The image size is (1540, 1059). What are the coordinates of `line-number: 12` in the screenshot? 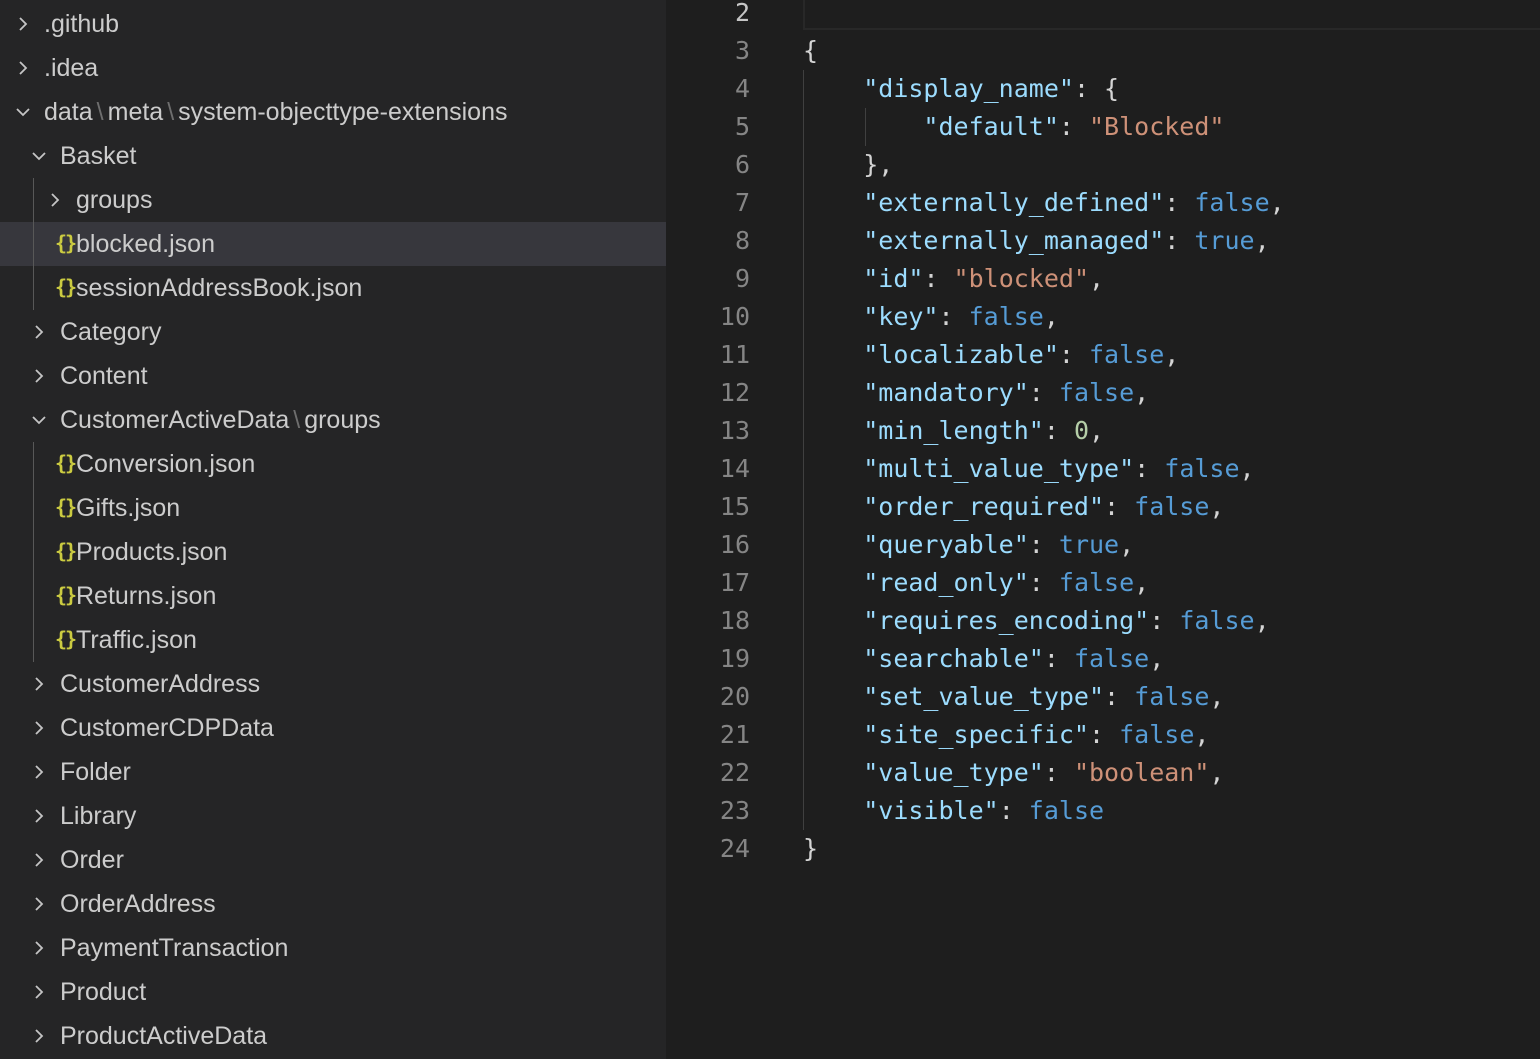 It's located at (734, 392).